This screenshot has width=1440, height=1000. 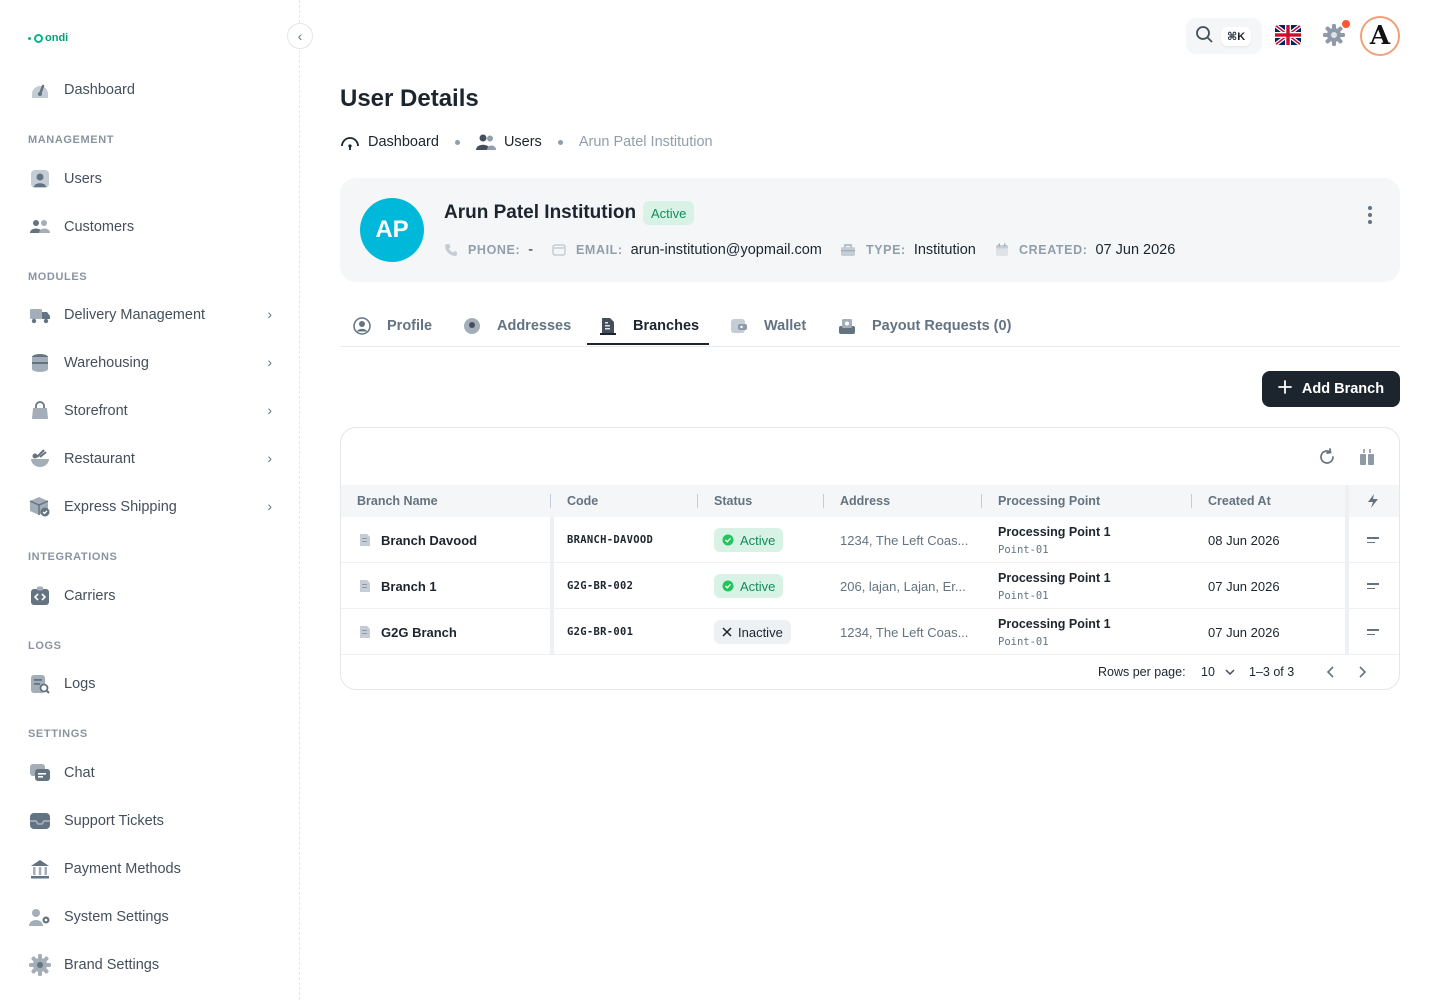 I want to click on tab-wallet: Wallet, so click(x=768, y=326).